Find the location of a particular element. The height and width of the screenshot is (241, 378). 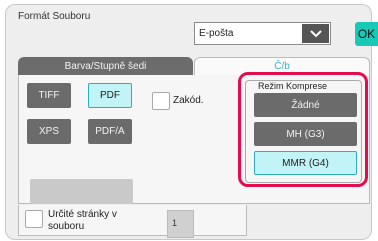

destination-select: E-pošta is located at coordinates (262, 33).